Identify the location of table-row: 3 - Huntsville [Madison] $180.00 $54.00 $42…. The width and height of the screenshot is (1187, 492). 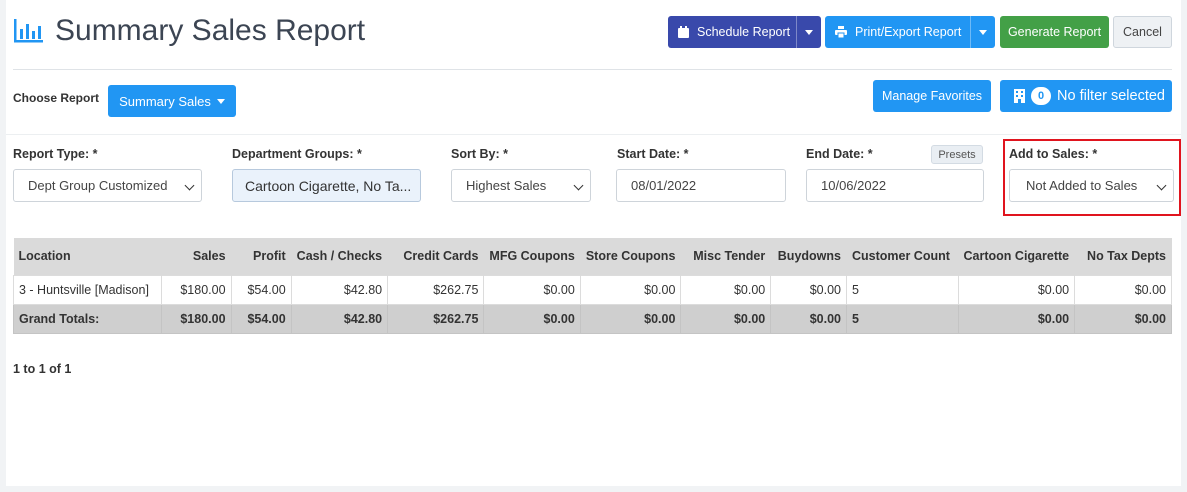
(592, 289).